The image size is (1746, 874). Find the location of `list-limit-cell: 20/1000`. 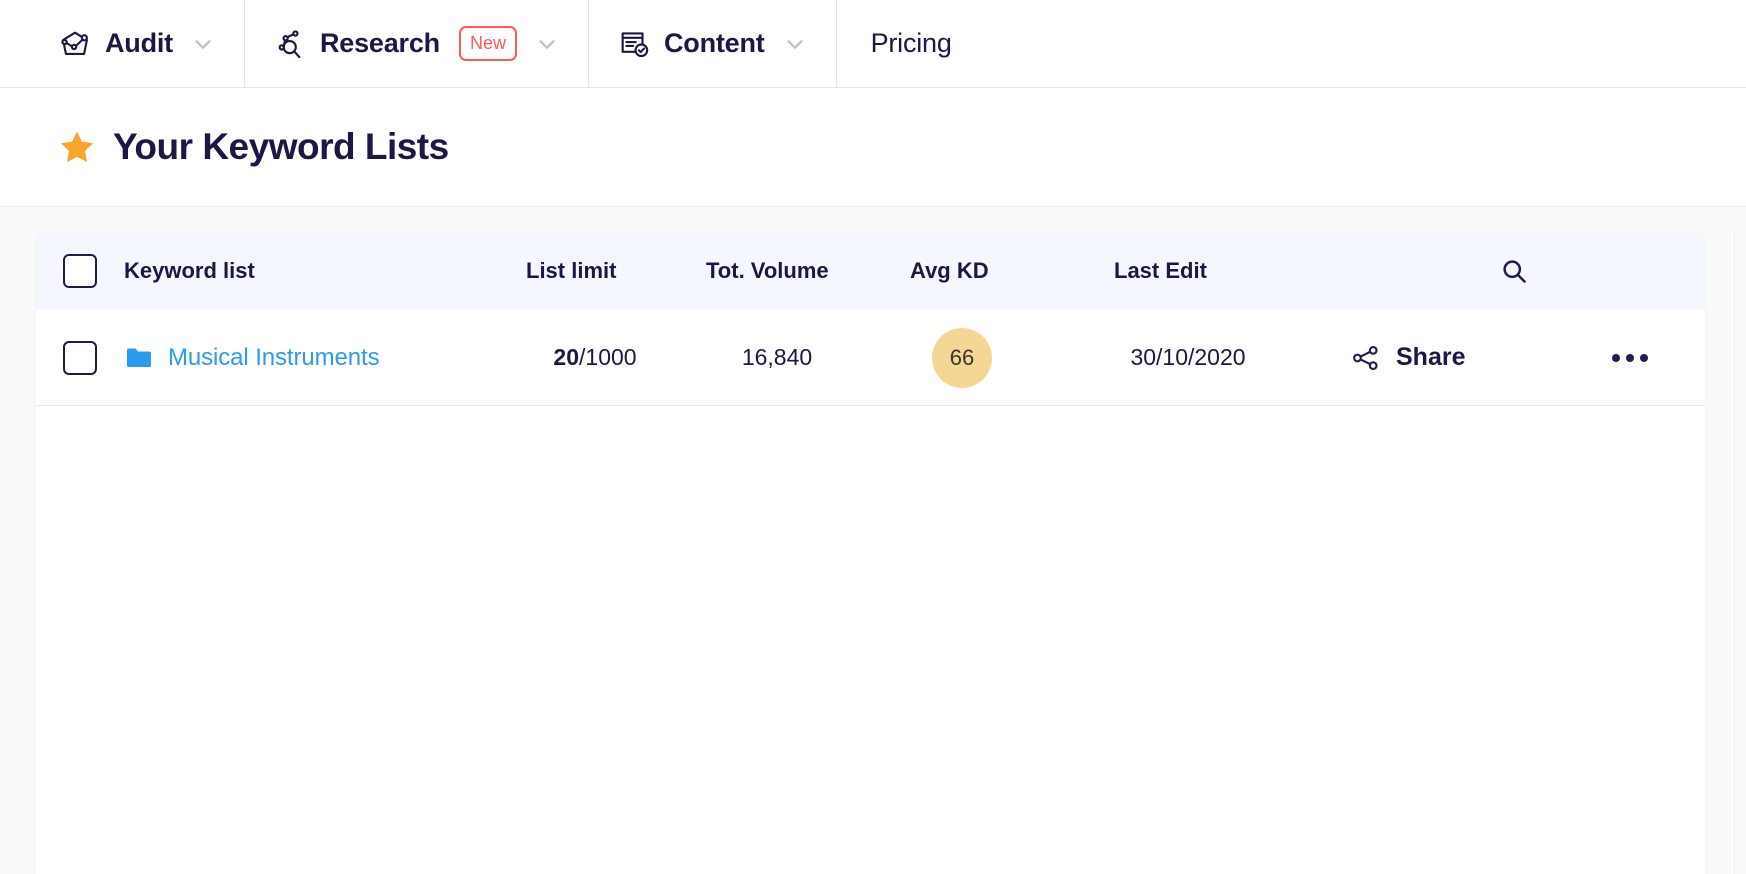

list-limit-cell: 20/1000 is located at coordinates (595, 357).